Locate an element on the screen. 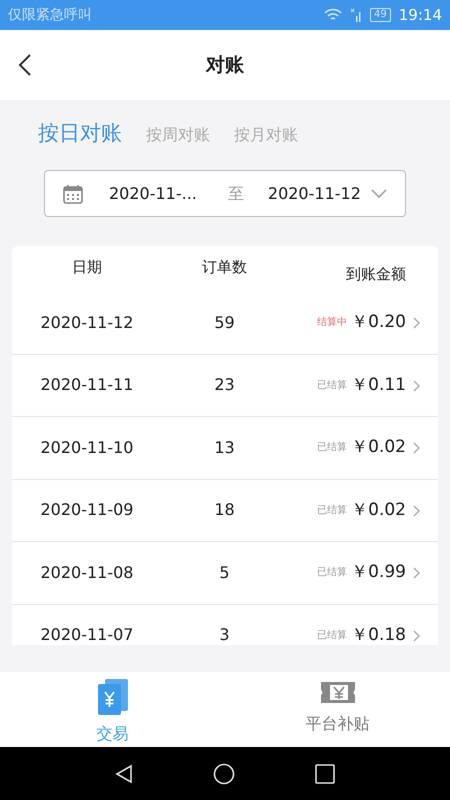  settlement-status: 结算中 is located at coordinates (332, 323).